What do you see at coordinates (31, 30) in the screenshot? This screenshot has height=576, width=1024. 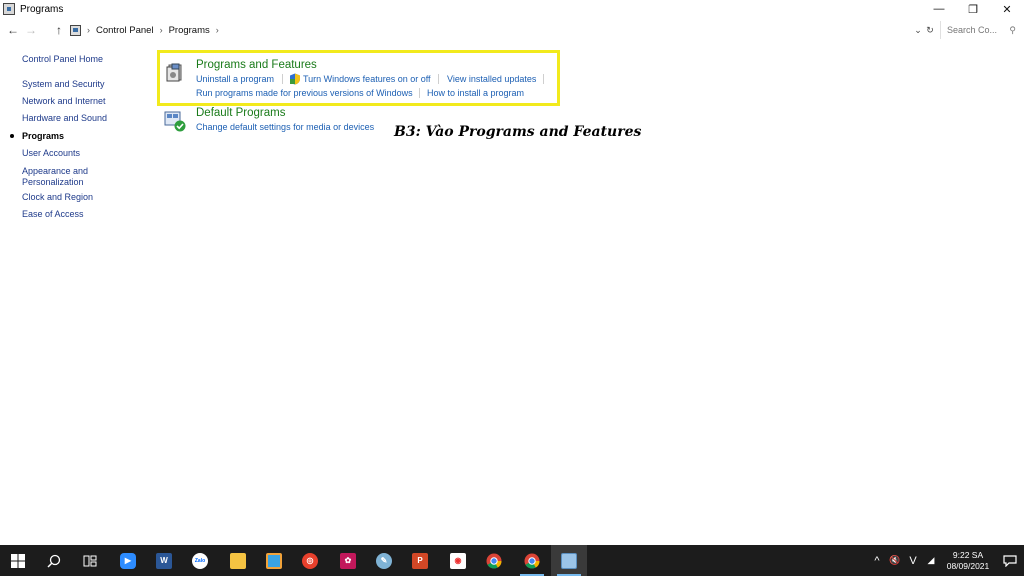 I see `forward-button: →` at bounding box center [31, 30].